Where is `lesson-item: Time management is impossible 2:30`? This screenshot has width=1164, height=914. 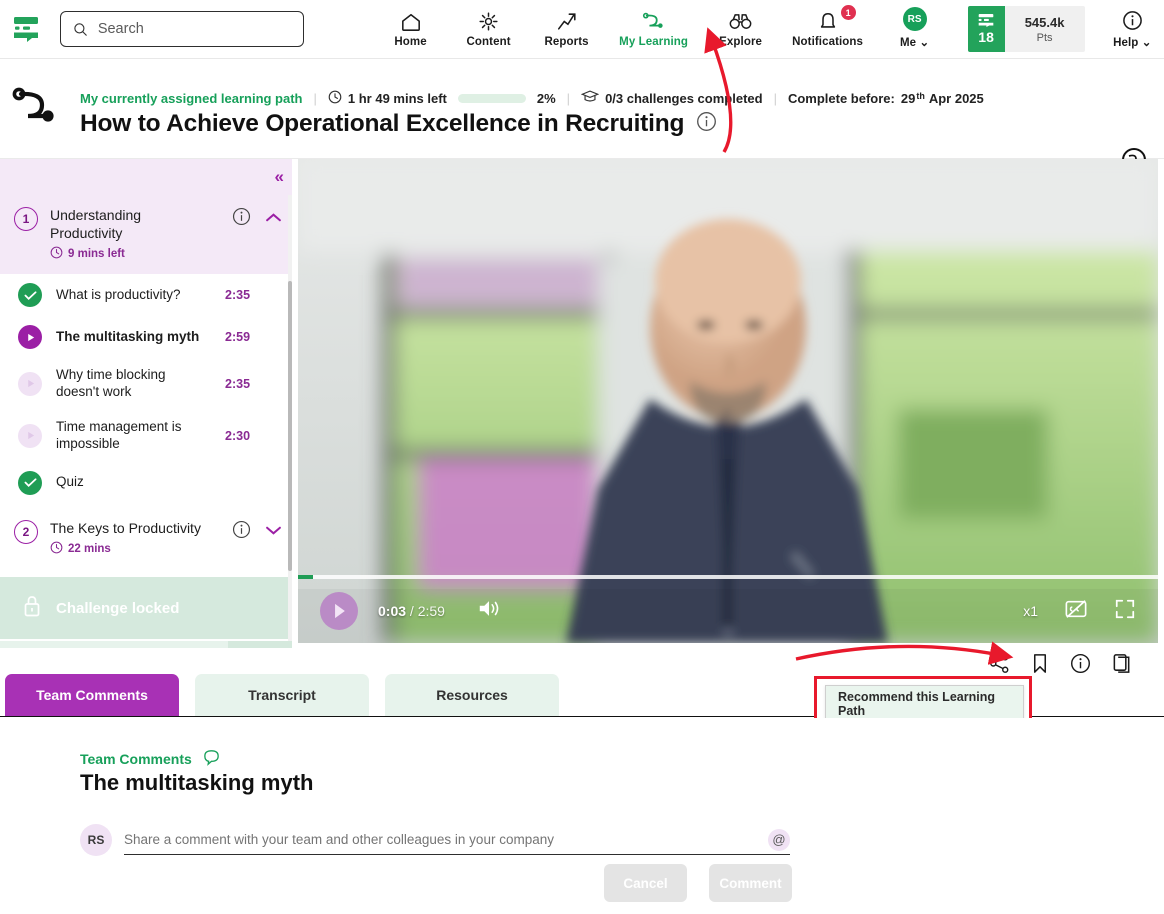 lesson-item: Time management is impossible 2:30 is located at coordinates (146, 436).